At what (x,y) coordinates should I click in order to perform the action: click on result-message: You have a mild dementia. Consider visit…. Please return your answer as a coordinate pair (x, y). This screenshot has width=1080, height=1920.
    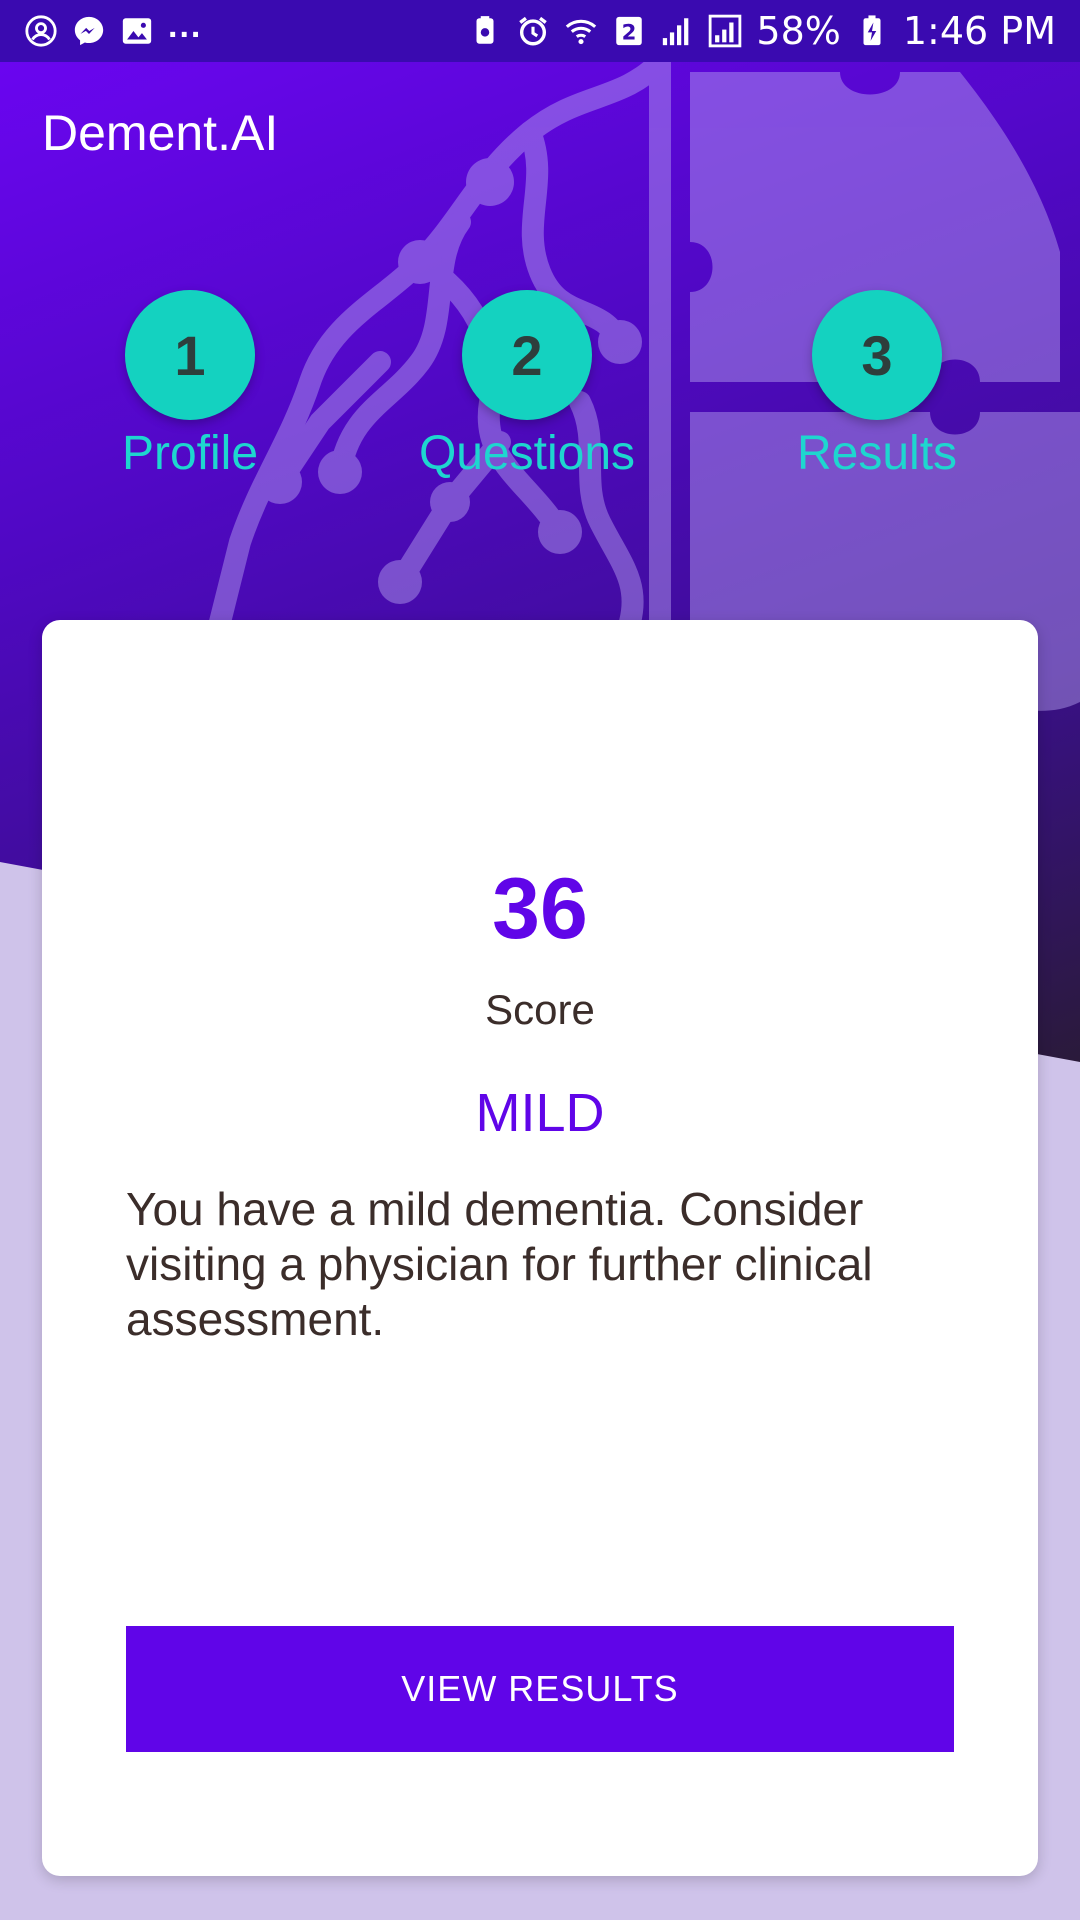
    Looking at the image, I should click on (499, 1264).